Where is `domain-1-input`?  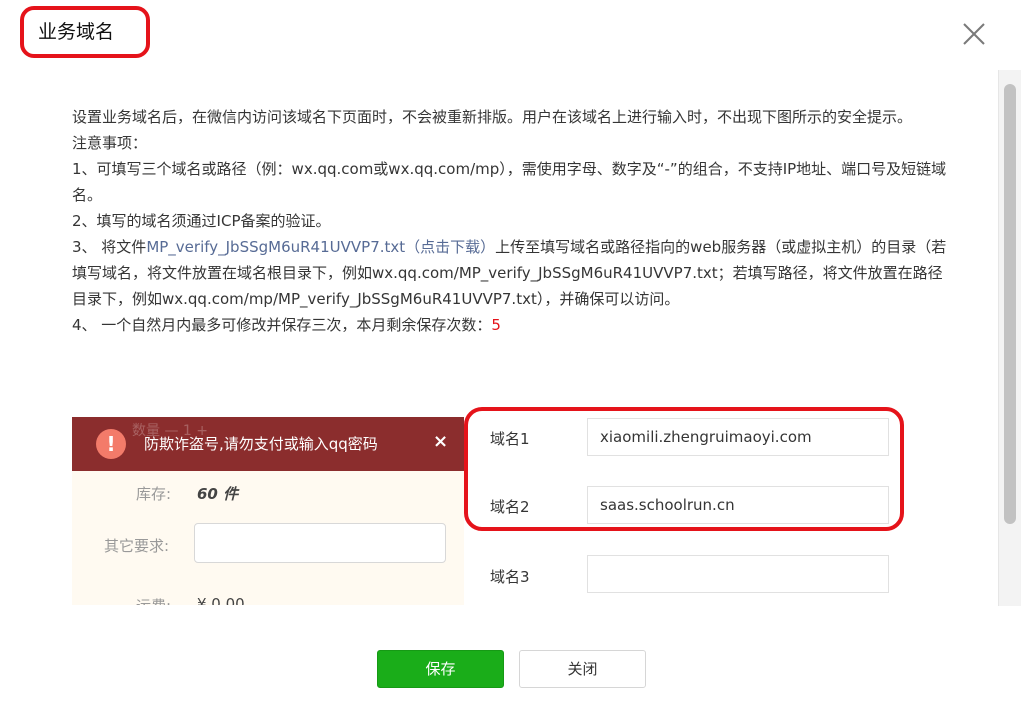 domain-1-input is located at coordinates (738, 437).